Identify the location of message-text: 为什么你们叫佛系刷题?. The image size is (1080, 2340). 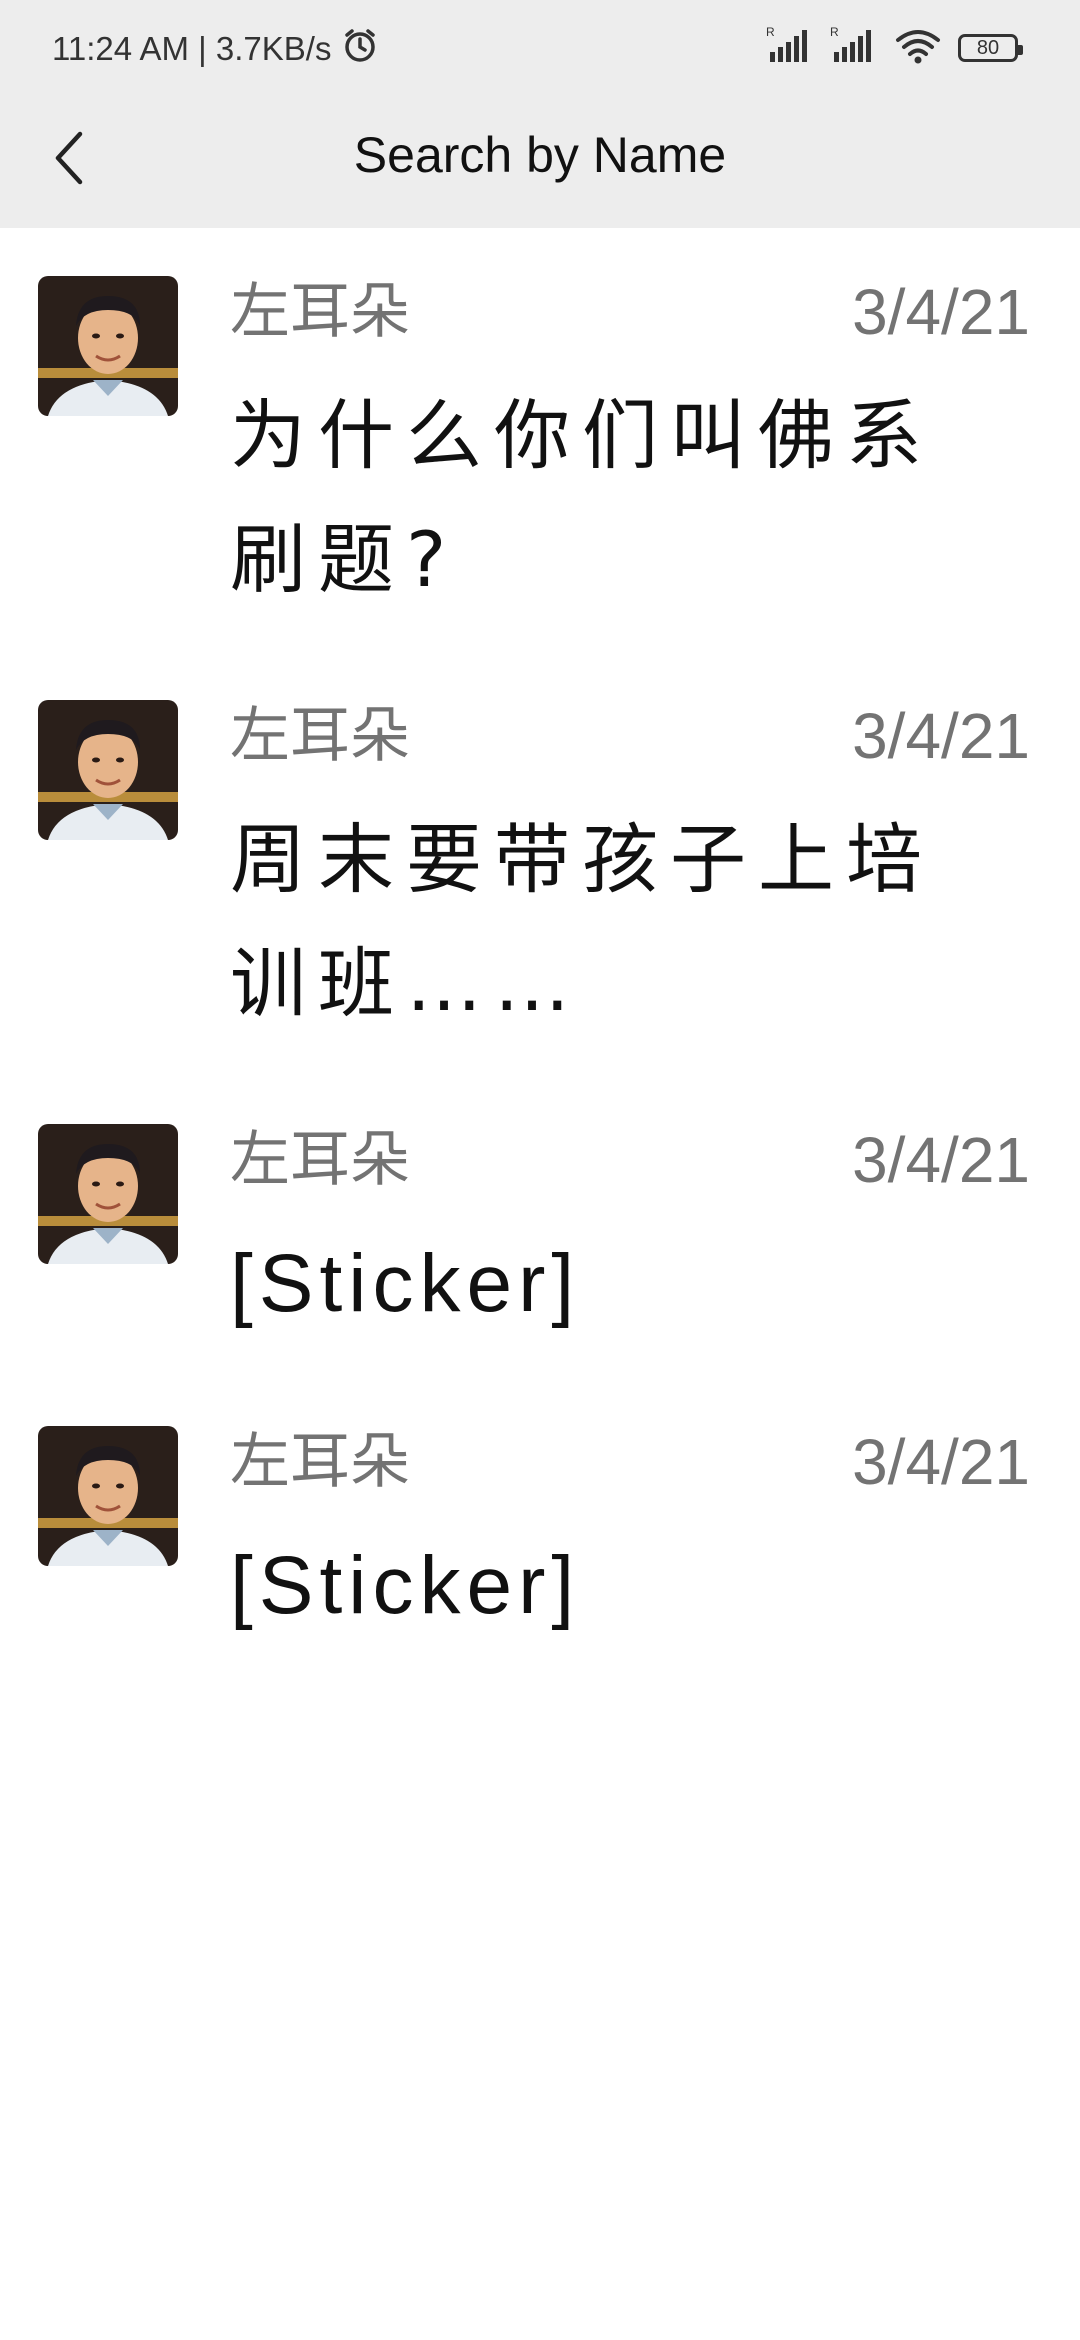
(582, 497).